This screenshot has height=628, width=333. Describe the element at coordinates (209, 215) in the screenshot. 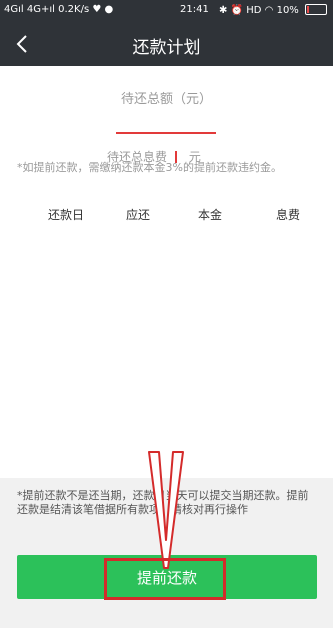

I see `column-principal: 本金` at that location.